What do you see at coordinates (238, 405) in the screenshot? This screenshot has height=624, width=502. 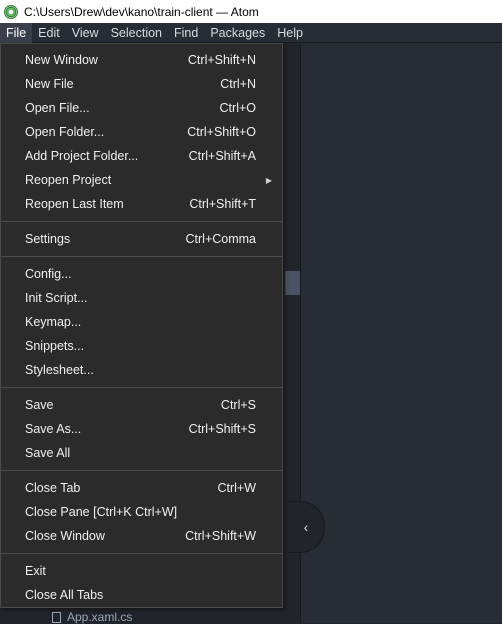 I see `menu-item-shortcut: Ctrl+S` at bounding box center [238, 405].